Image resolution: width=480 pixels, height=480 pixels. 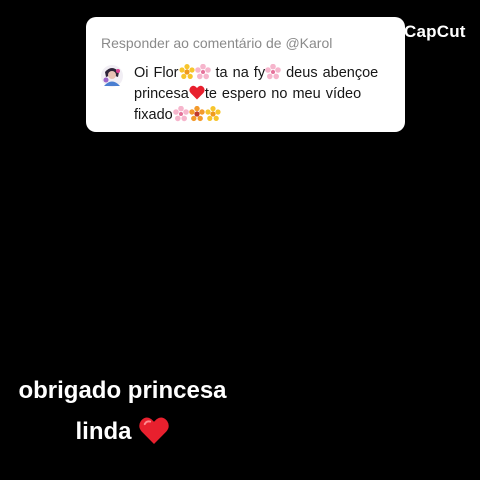 I want to click on red-heart-emoji-icon, so click(x=197, y=92).